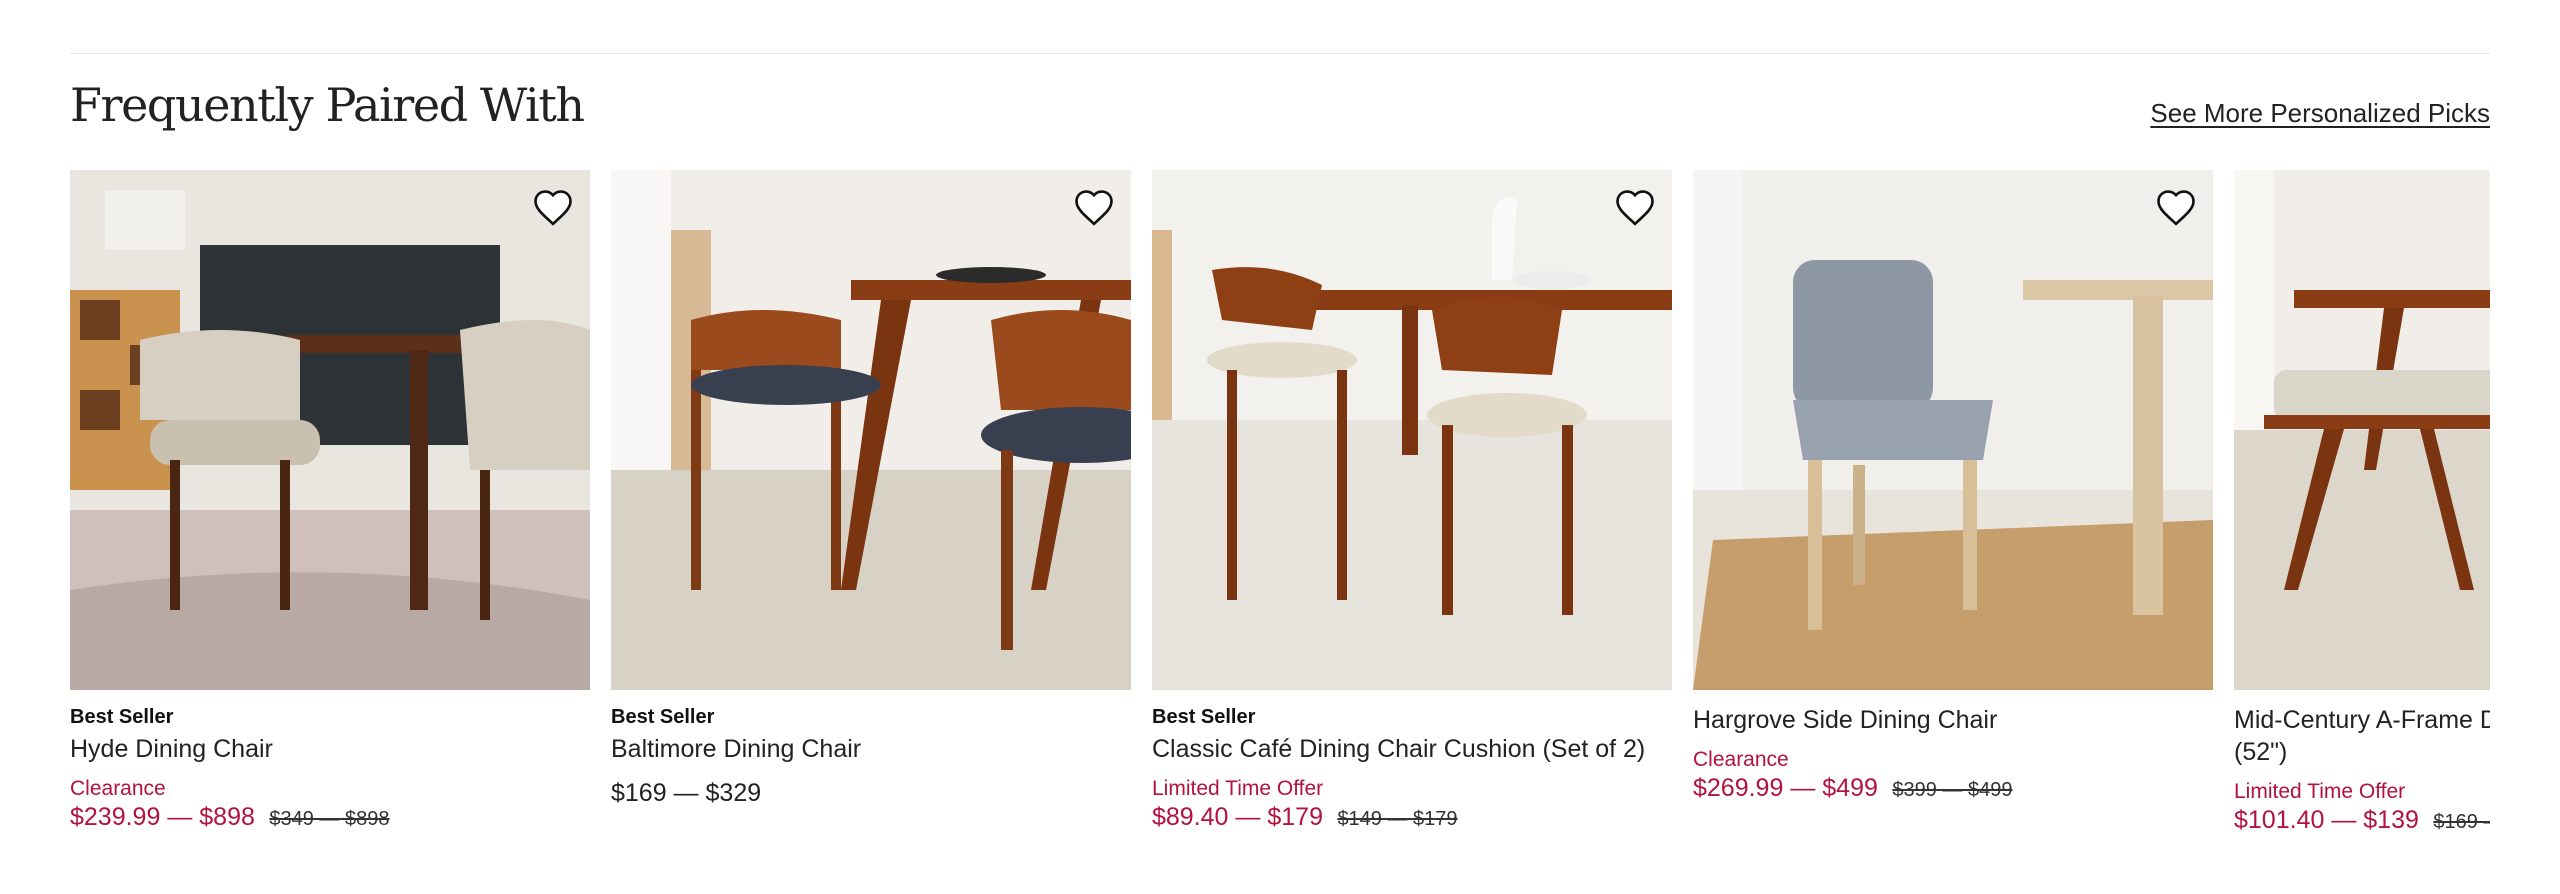 The image size is (2560, 894). What do you see at coordinates (2320, 113) in the screenshot?
I see `see-more-link: See More Personalized Picks` at bounding box center [2320, 113].